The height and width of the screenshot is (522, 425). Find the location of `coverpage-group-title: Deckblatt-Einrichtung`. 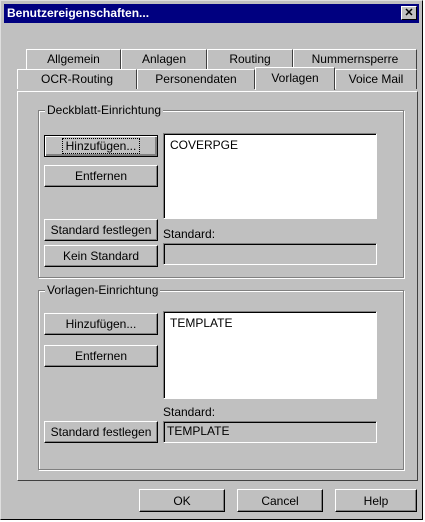

coverpage-group-title: Deckblatt-Einrichtung is located at coordinates (104, 110).